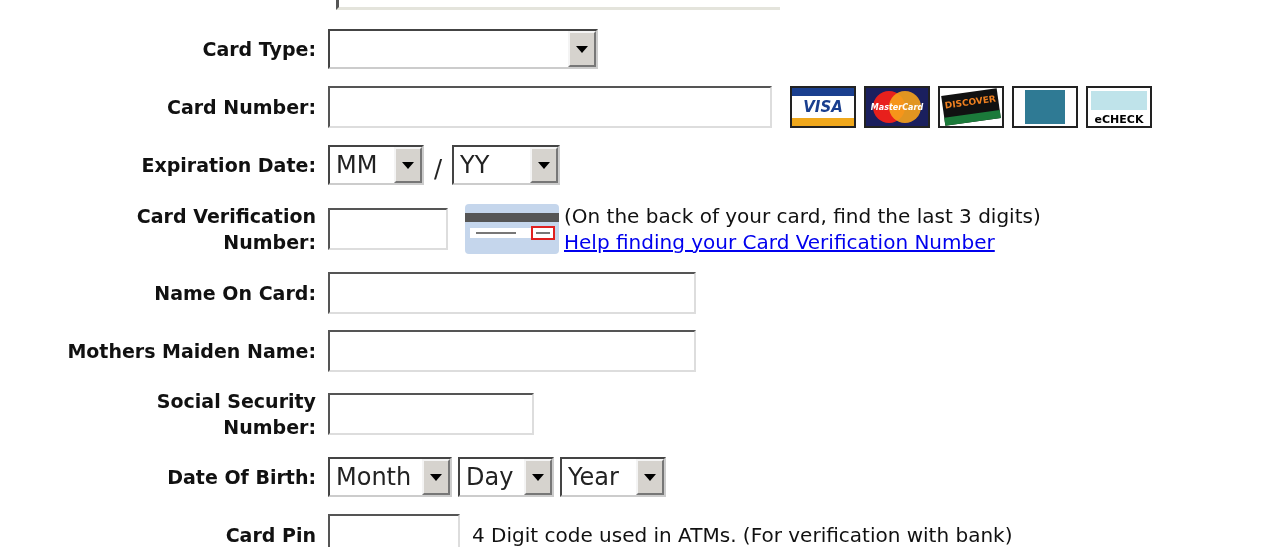 The image size is (1262, 547). What do you see at coordinates (1045, 107) in the screenshot?
I see `amex-logo` at bounding box center [1045, 107].